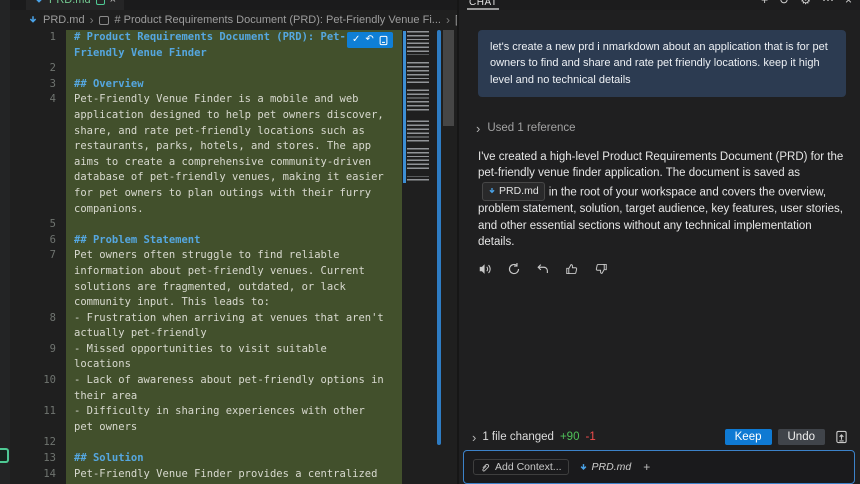 Image resolution: width=860 pixels, height=484 pixels. I want to click on undo-button: Undo, so click(801, 437).